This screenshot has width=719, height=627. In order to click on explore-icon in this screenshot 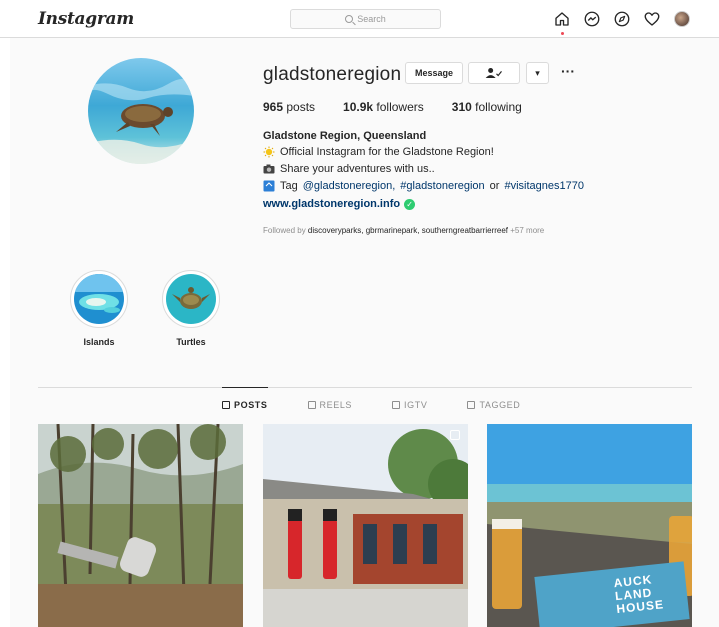, I will do `click(622, 19)`.